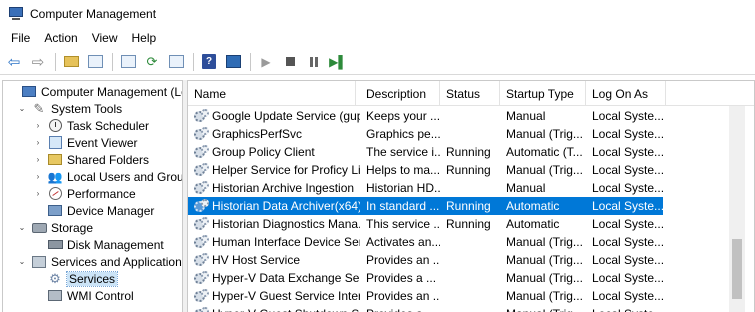 The height and width of the screenshot is (312, 755). I want to click on column-header-startup-type: Startup Type, so click(543, 93).